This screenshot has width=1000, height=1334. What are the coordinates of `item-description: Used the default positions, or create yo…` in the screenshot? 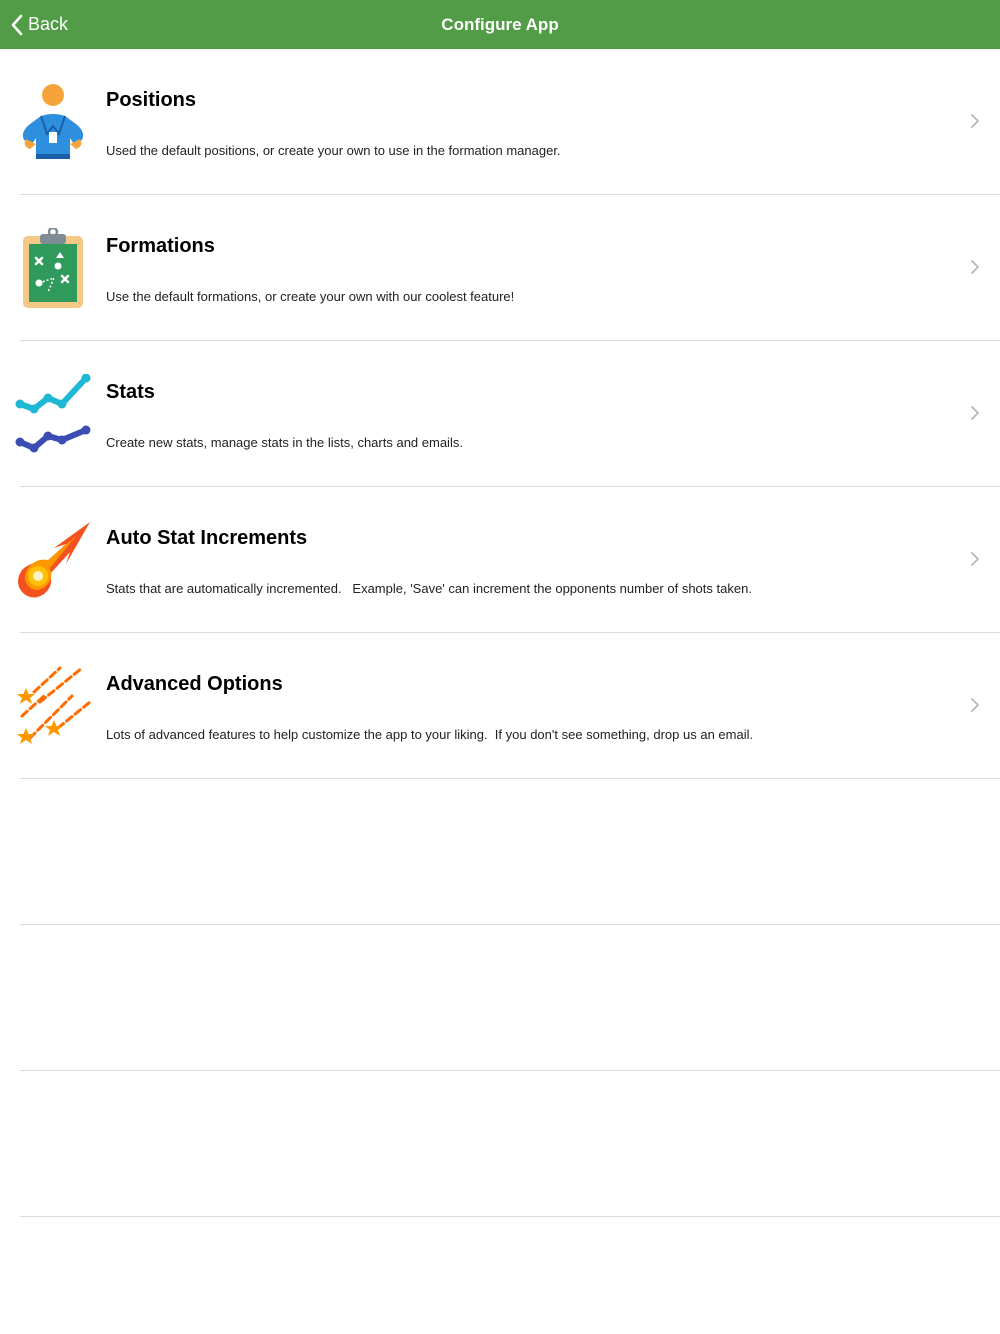 It's located at (333, 150).